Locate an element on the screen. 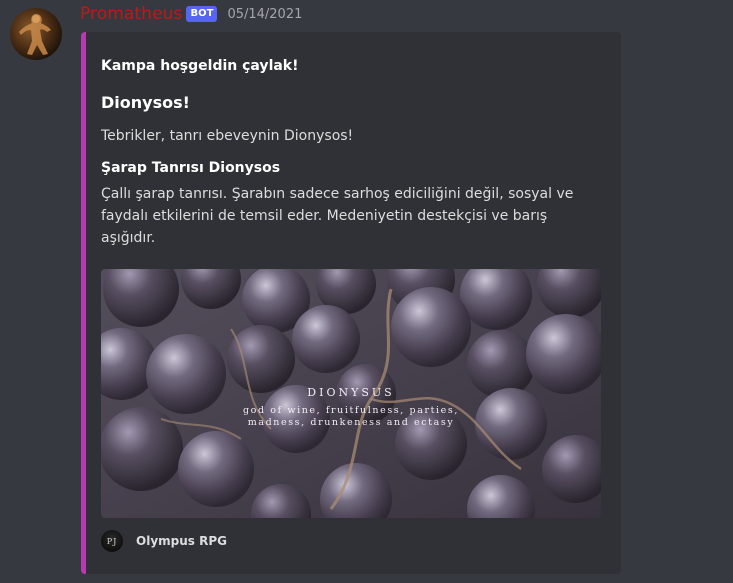  image-caption-title: DIONYSUS is located at coordinates (351, 392).